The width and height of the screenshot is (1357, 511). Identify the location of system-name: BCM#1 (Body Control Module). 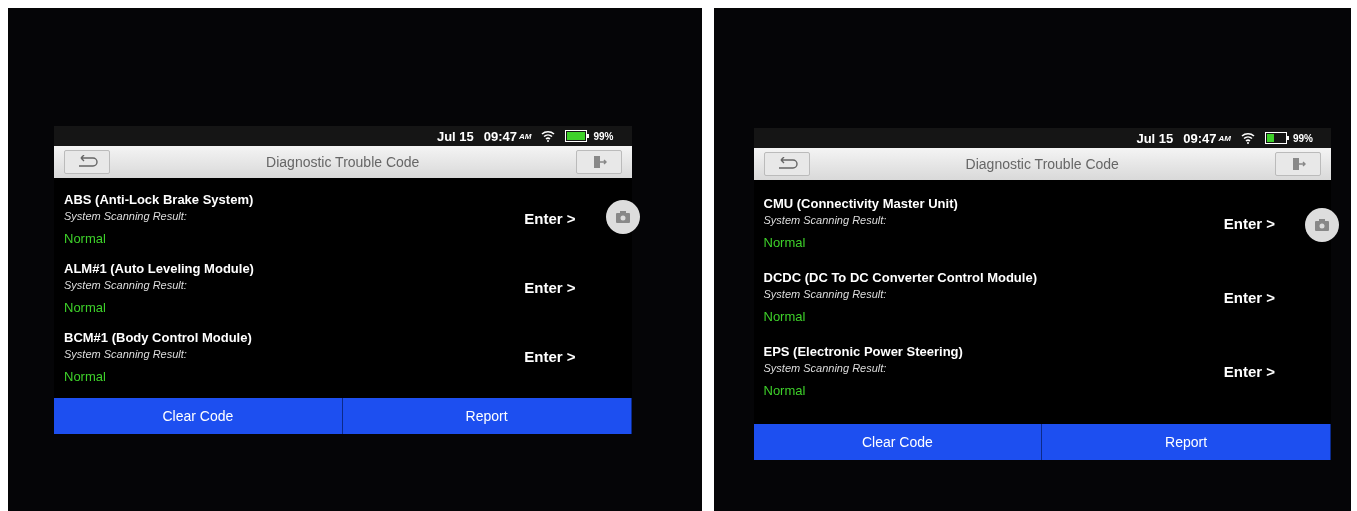
(158, 337).